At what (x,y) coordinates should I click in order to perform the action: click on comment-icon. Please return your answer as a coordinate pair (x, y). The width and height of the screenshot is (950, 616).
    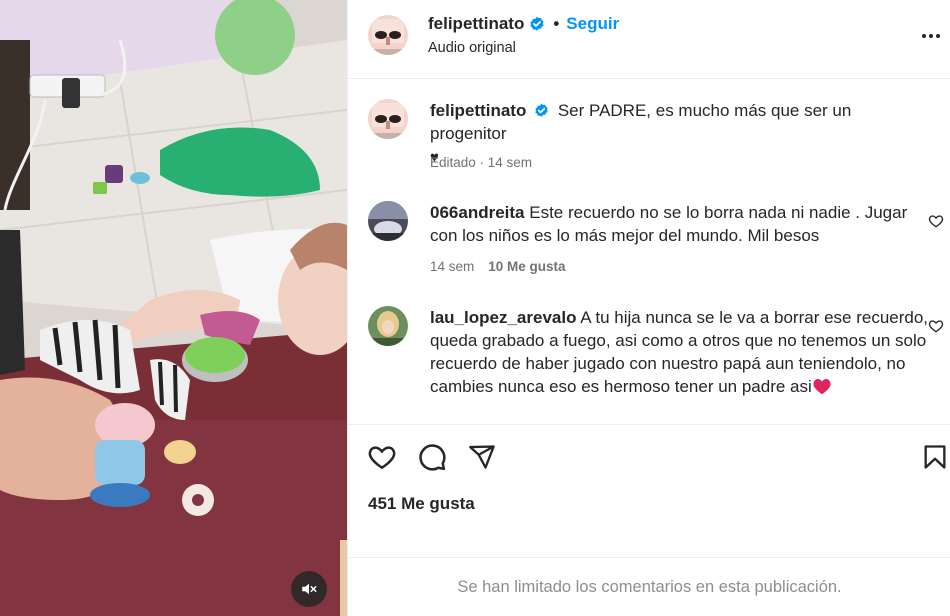
    Looking at the image, I should click on (432, 457).